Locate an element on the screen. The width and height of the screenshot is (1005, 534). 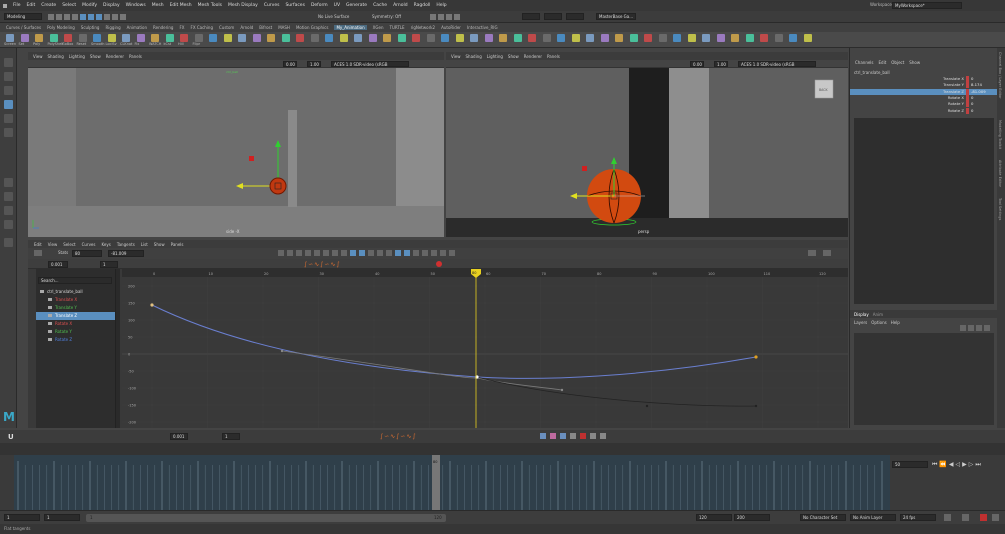
channel-value: 0 is located at coordinates (972, 110).